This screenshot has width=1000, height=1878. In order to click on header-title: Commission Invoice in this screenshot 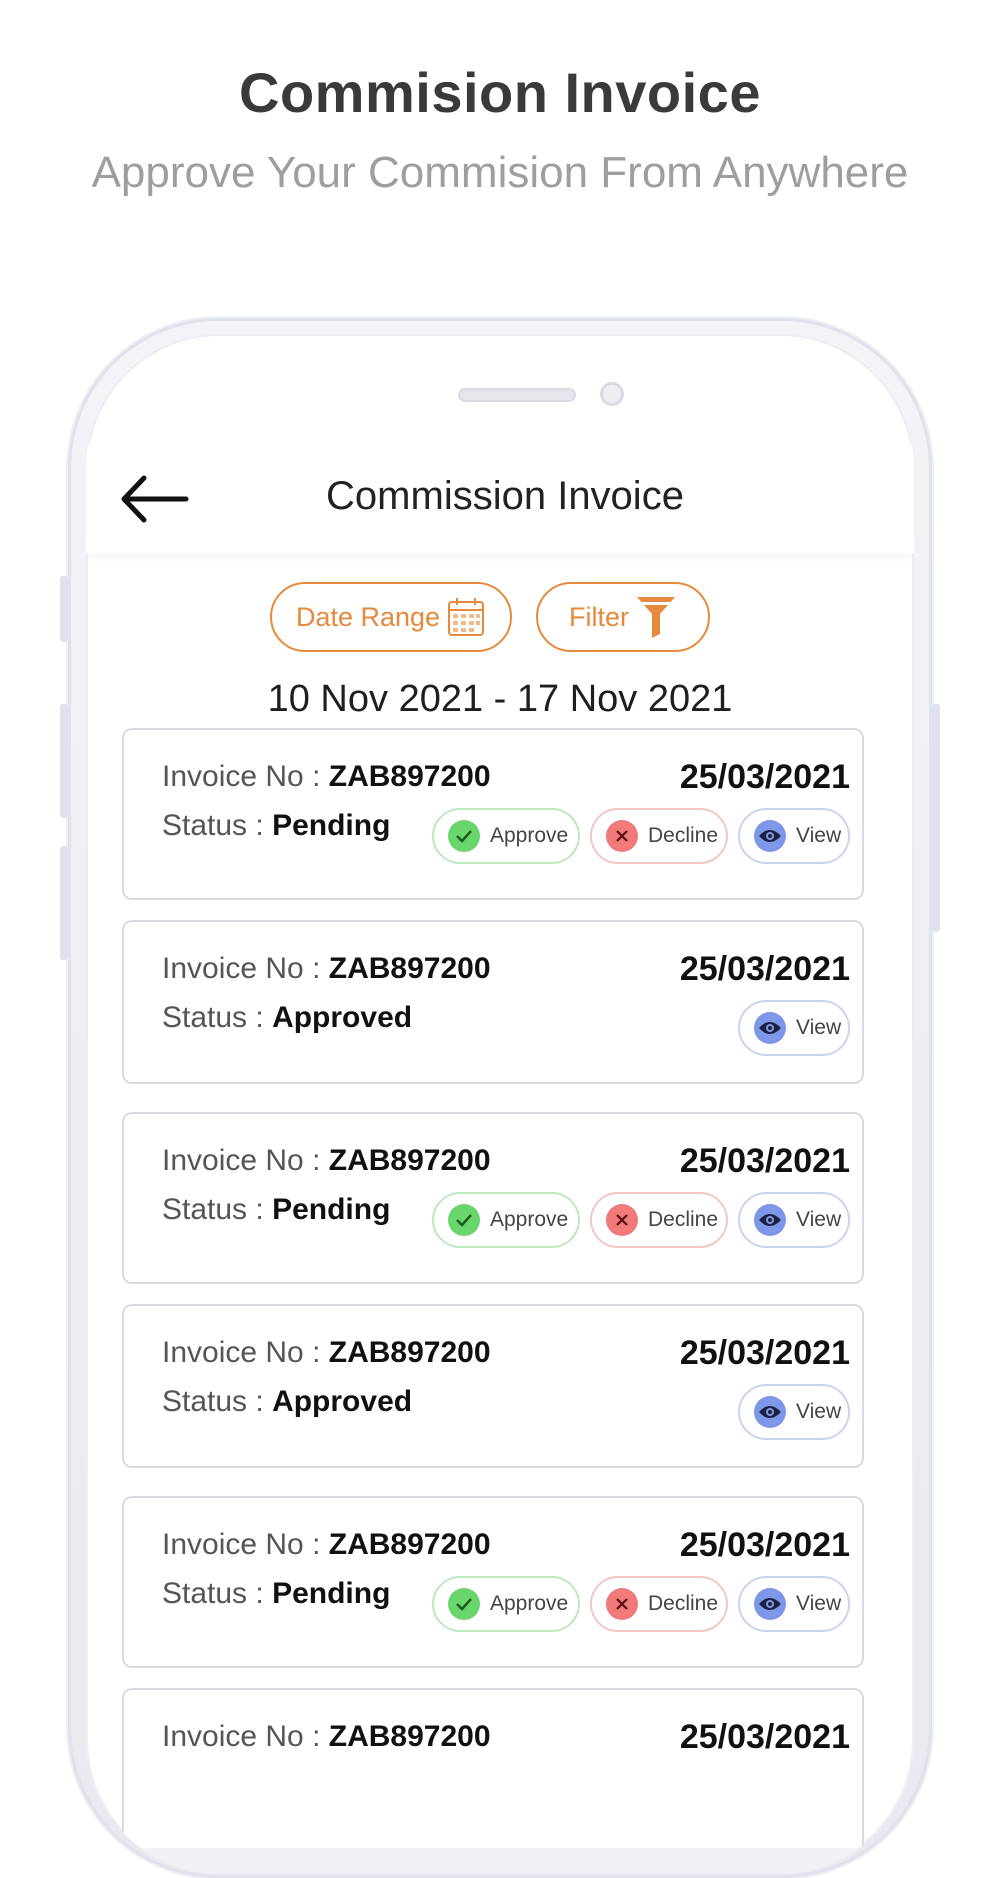, I will do `click(505, 496)`.